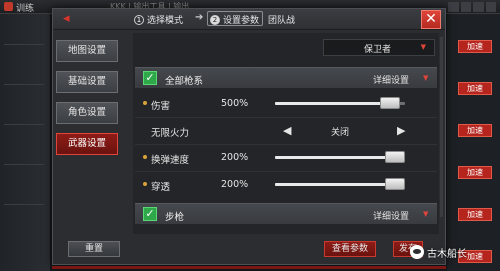  I want to click on damage-slider, so click(340, 103).